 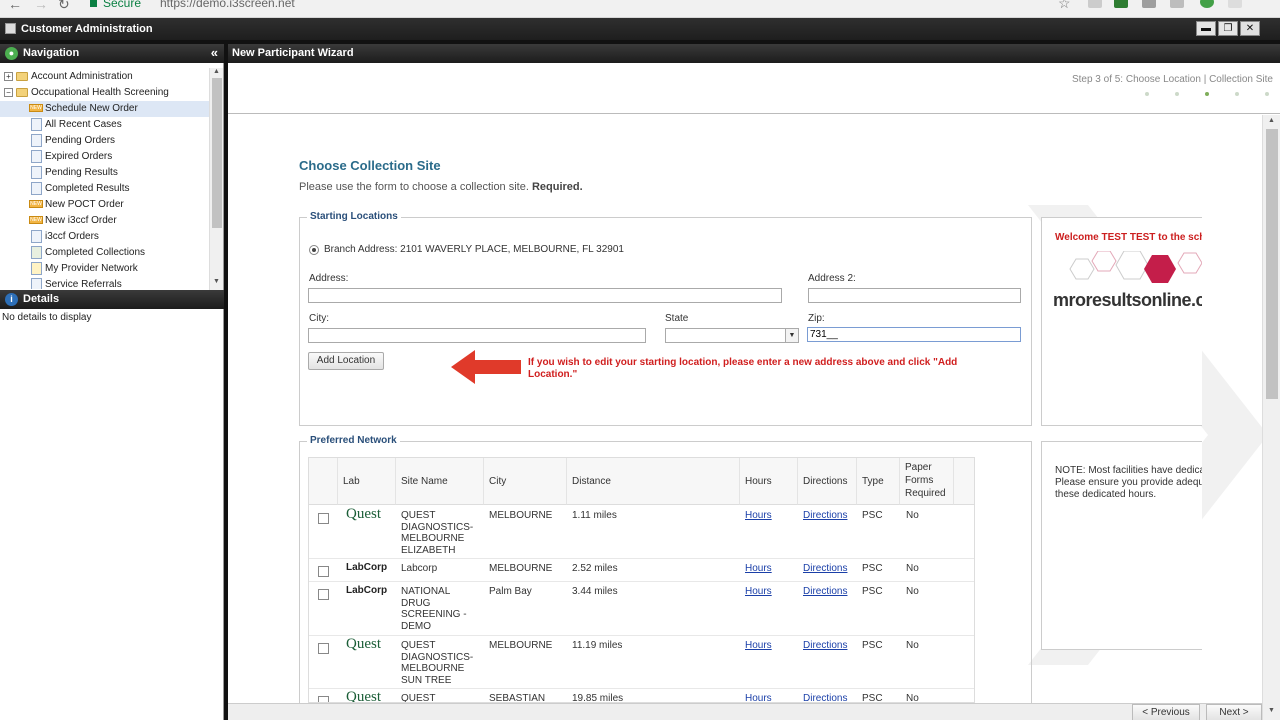 What do you see at coordinates (105, 205) in the screenshot?
I see `tree-item-new-poct-order: NEW New POCT Order` at bounding box center [105, 205].